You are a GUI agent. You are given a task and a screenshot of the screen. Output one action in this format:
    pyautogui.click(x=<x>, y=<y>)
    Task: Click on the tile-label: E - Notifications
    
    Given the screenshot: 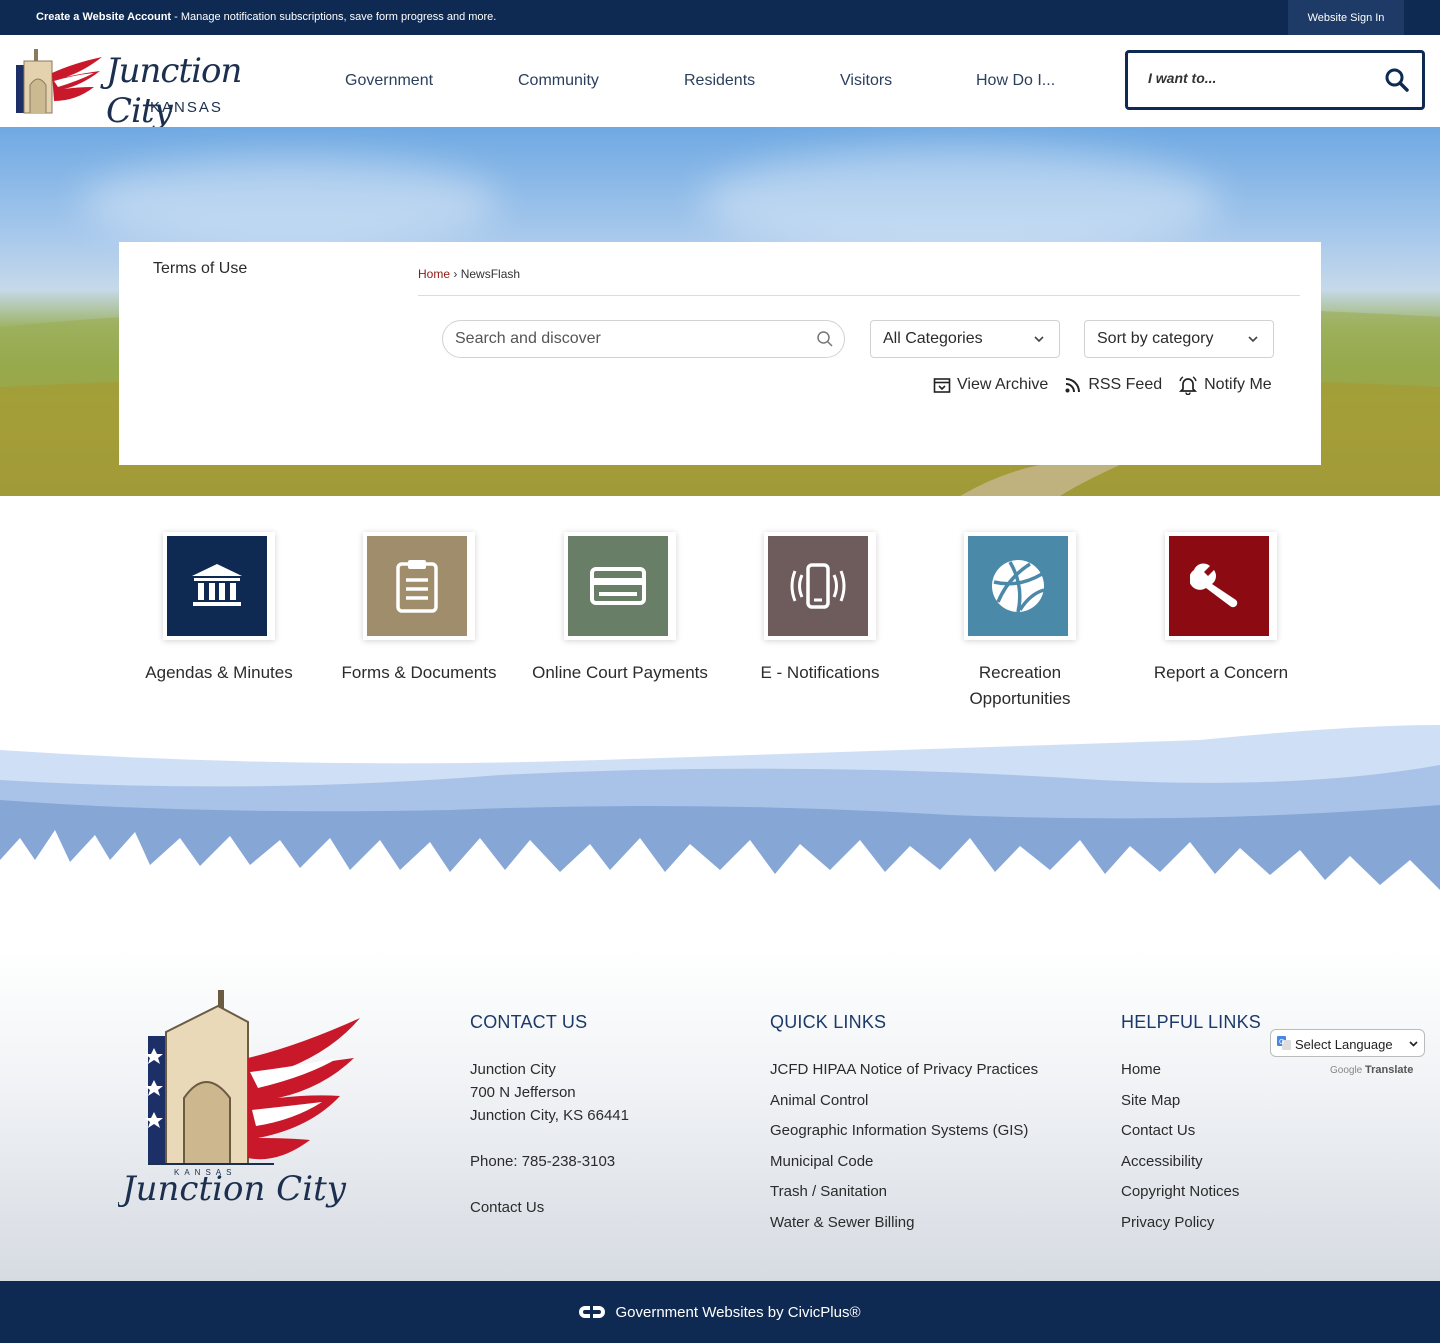 What is the action you would take?
    pyautogui.click(x=820, y=672)
    